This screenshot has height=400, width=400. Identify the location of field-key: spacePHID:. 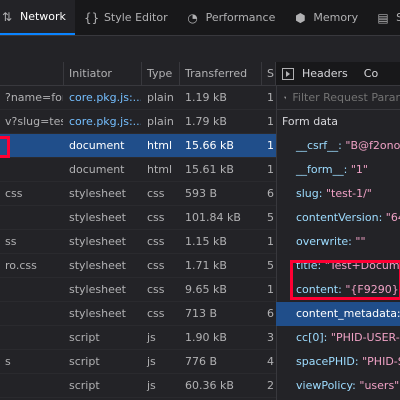
(327, 361).